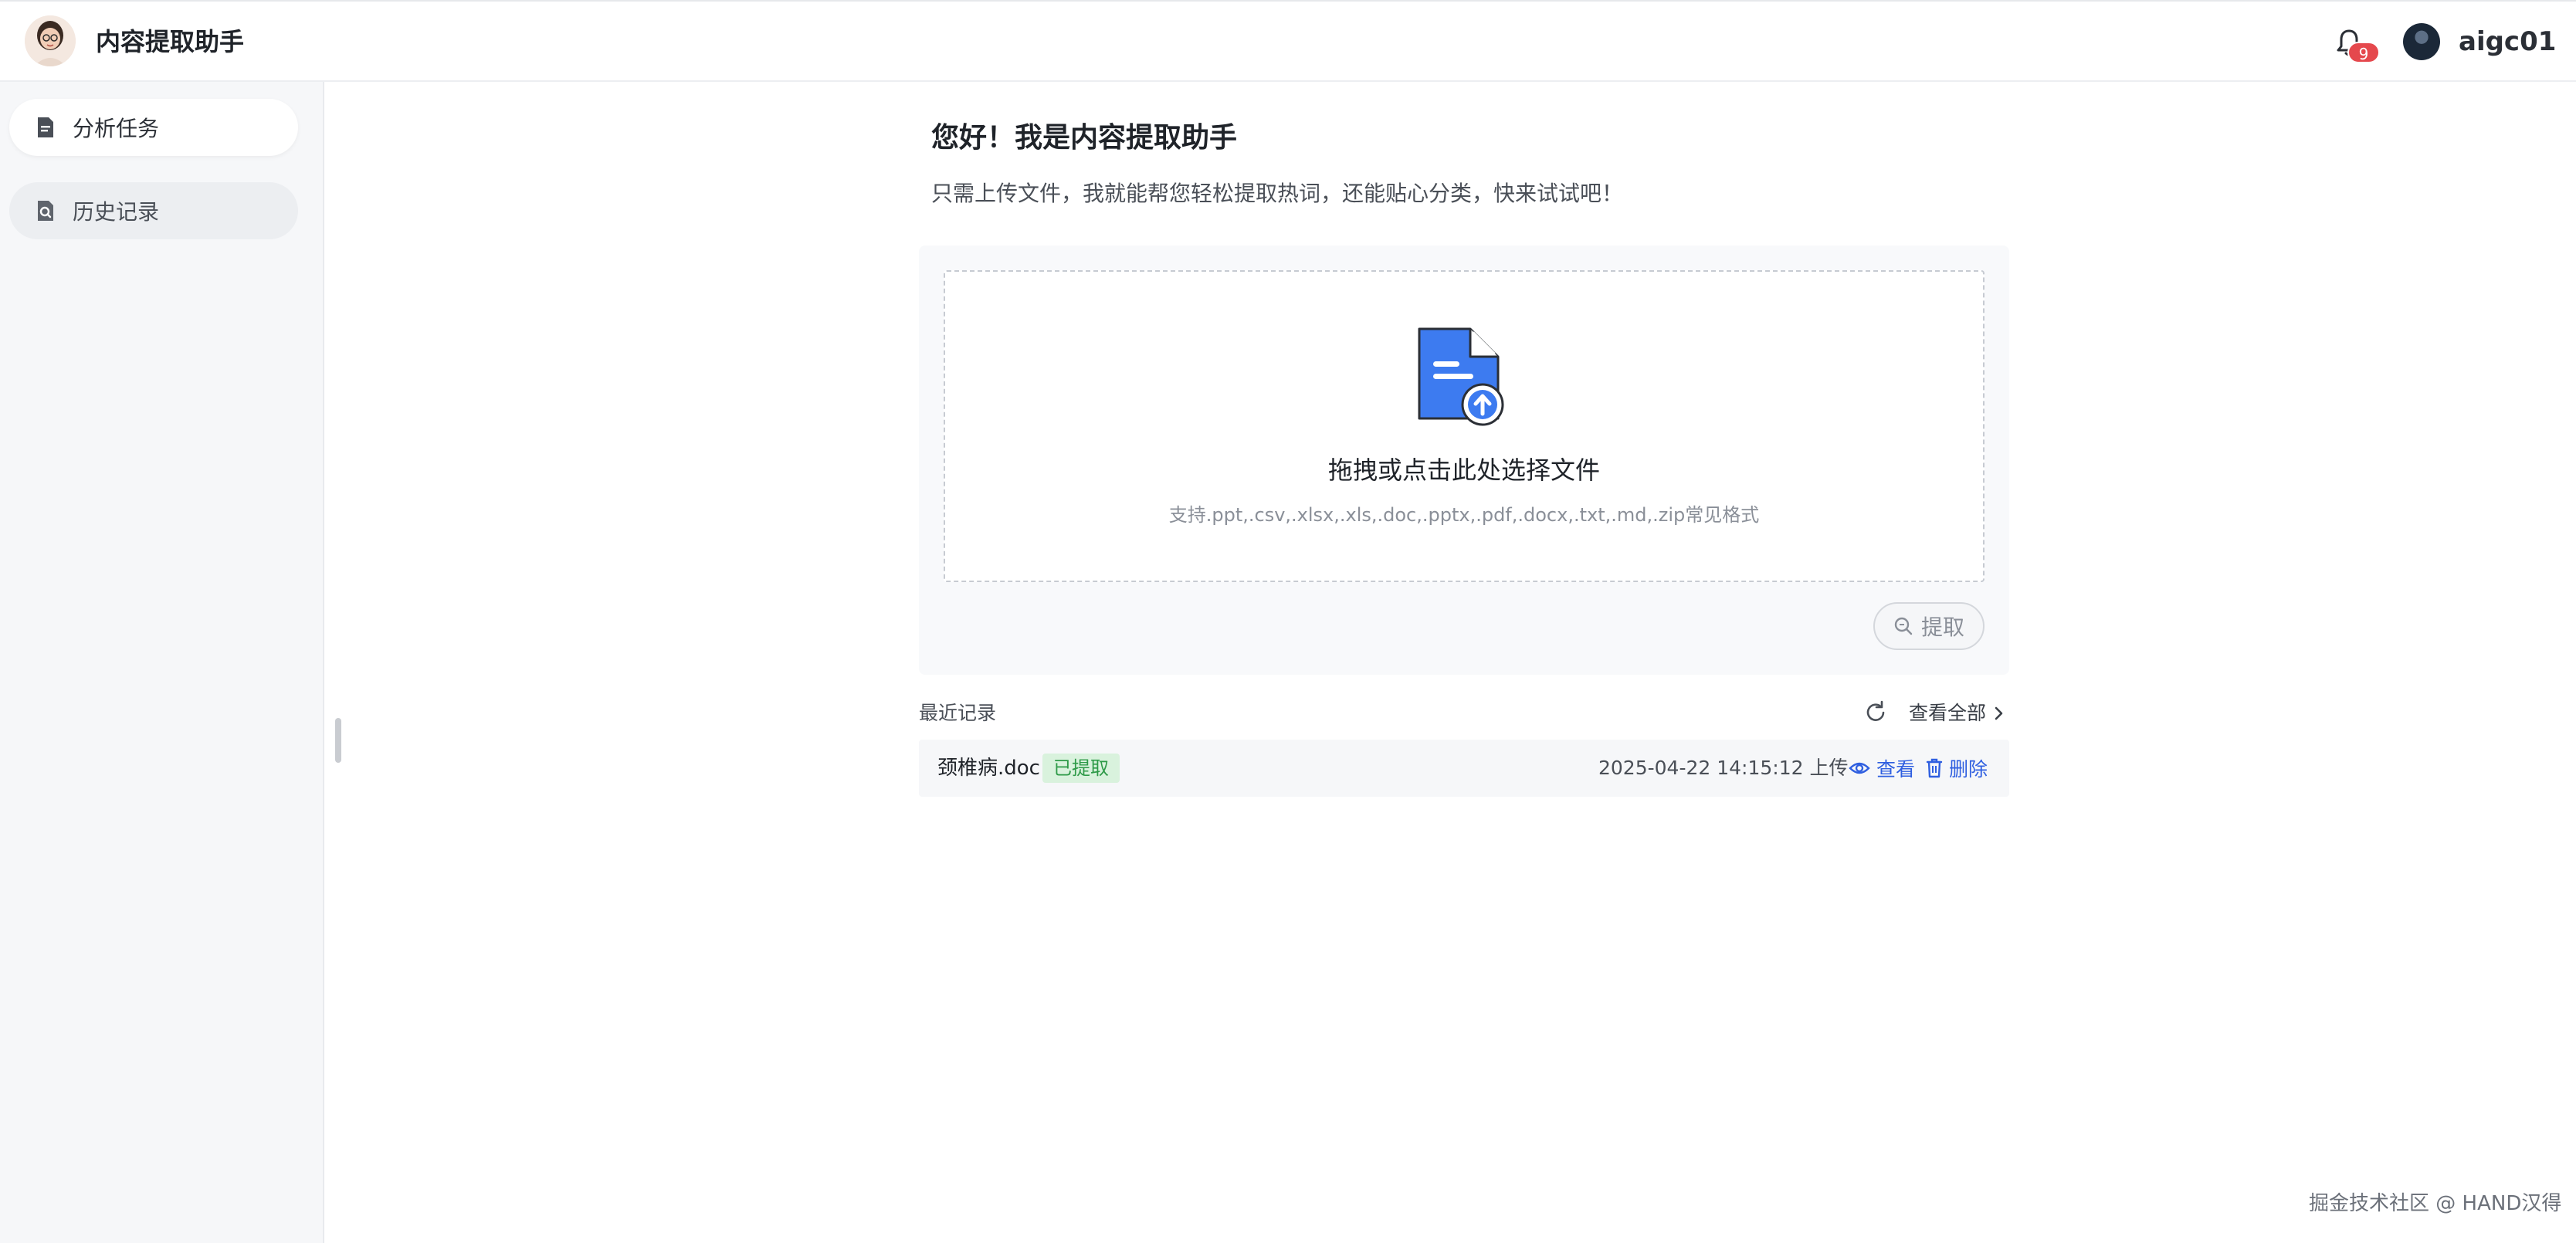 Image resolution: width=2576 pixels, height=1243 pixels. Describe the element at coordinates (1934, 768) in the screenshot. I see `trash-icon` at that location.